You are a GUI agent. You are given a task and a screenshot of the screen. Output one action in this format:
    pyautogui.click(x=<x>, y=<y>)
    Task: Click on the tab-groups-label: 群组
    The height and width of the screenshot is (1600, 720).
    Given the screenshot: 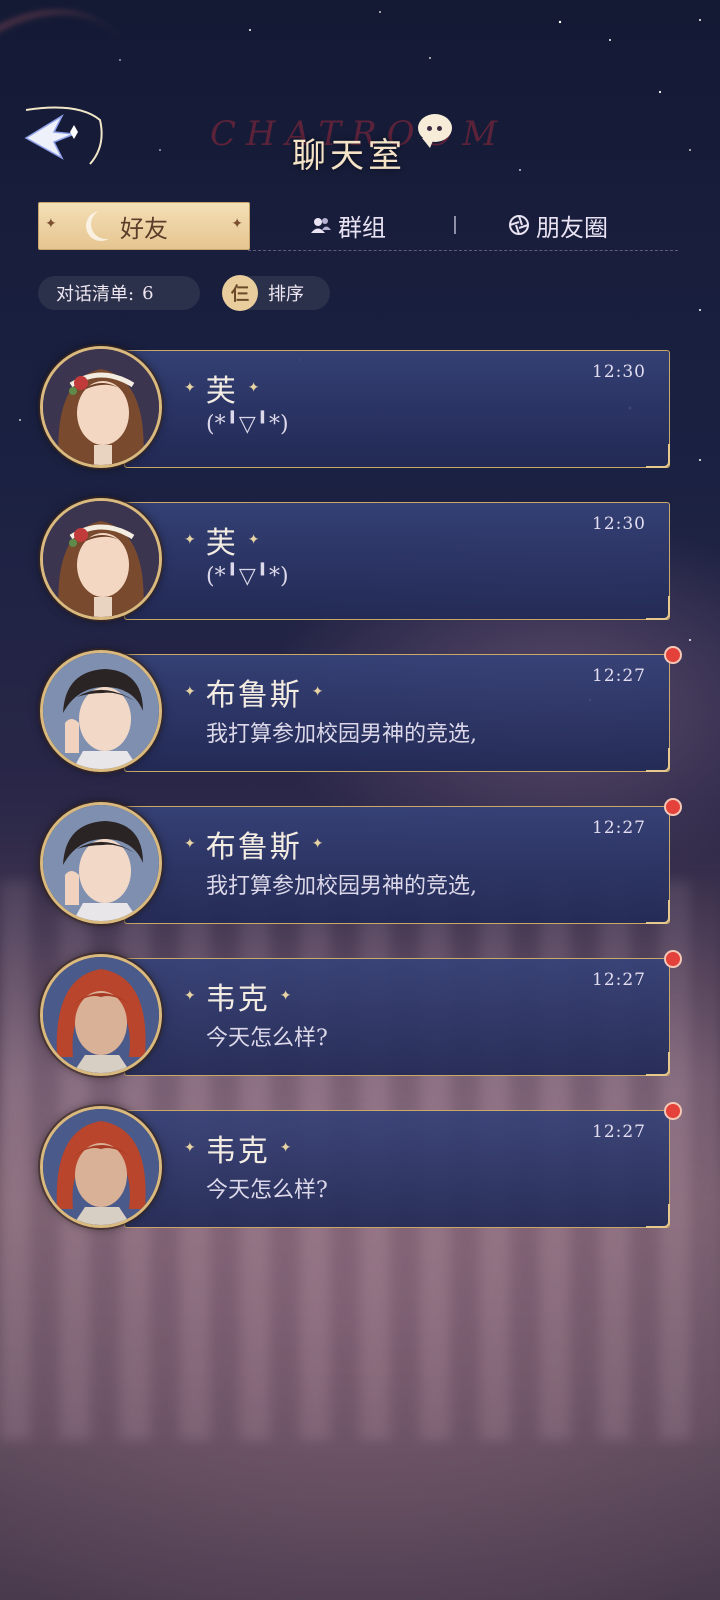 What is the action you would take?
    pyautogui.click(x=362, y=227)
    